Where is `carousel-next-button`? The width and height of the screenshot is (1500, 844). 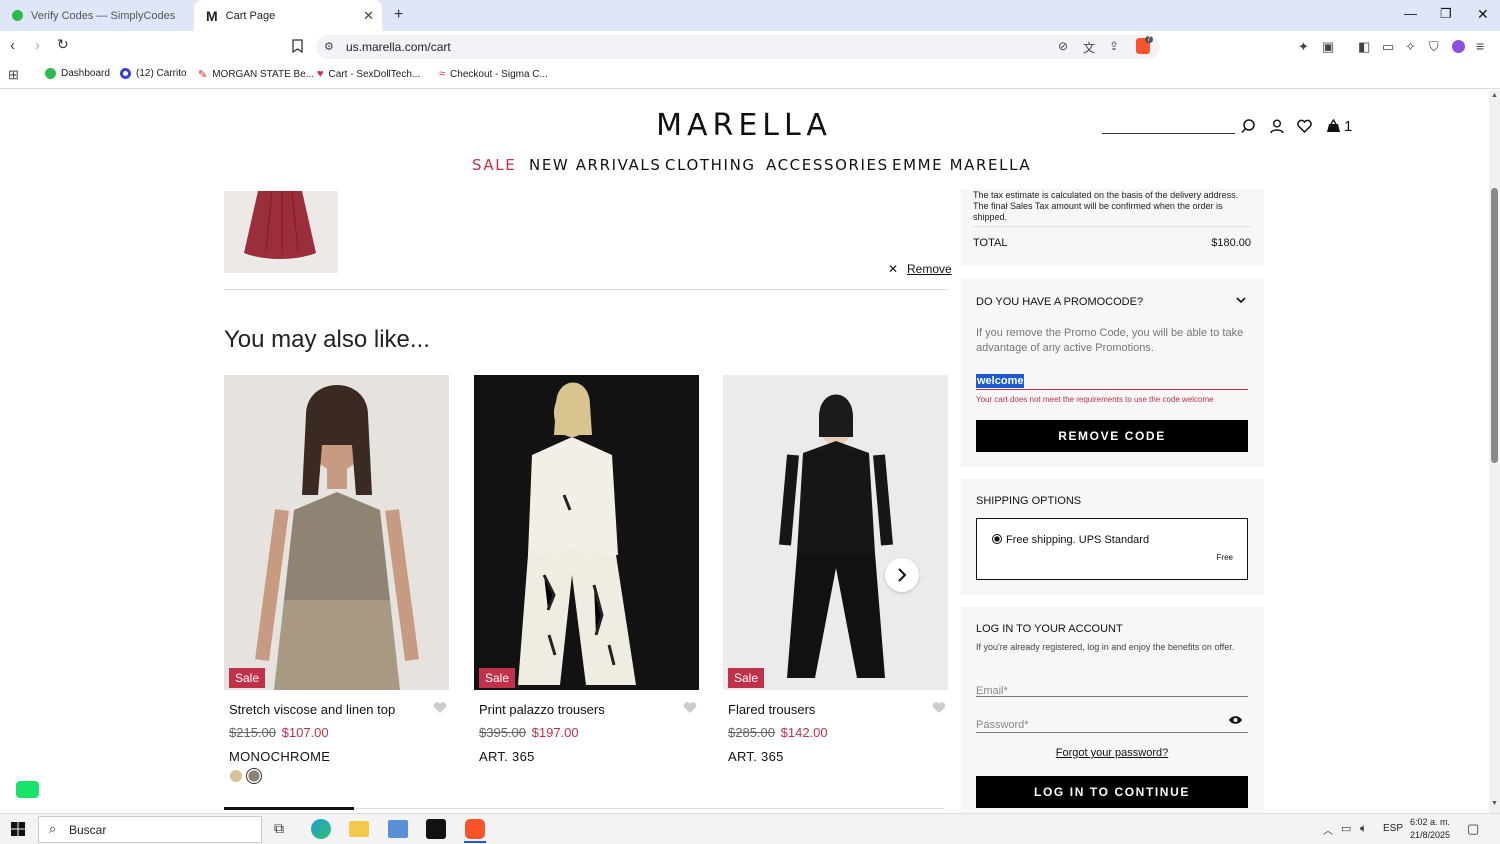 carousel-next-button is located at coordinates (902, 575).